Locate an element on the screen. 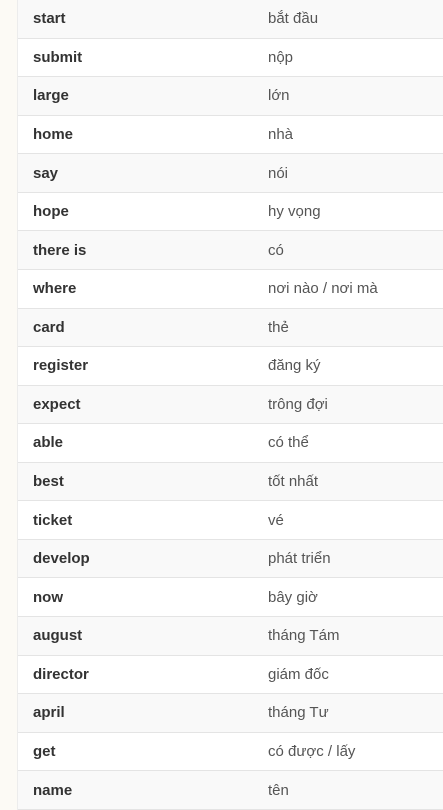  table-row: april tháng Tư is located at coordinates (230, 713).